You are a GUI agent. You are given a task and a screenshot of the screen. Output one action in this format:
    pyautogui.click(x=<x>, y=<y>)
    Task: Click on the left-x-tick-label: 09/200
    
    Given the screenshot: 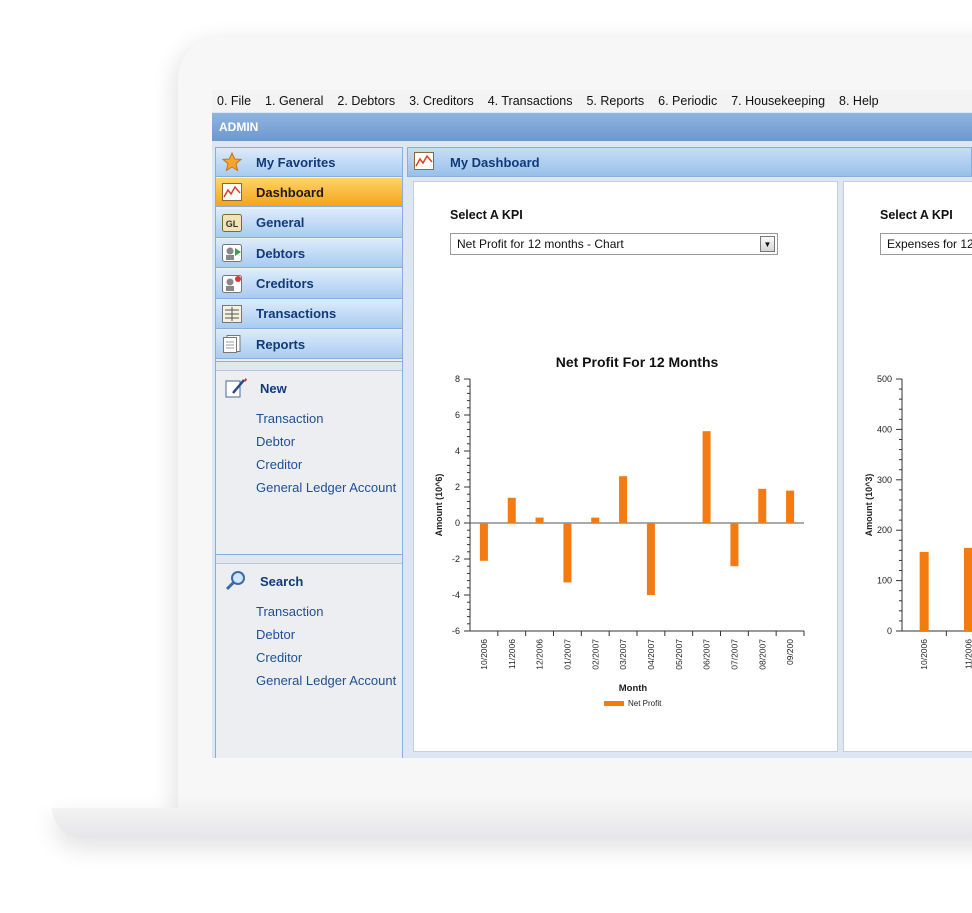 What is the action you would take?
    pyautogui.click(x=790, y=652)
    